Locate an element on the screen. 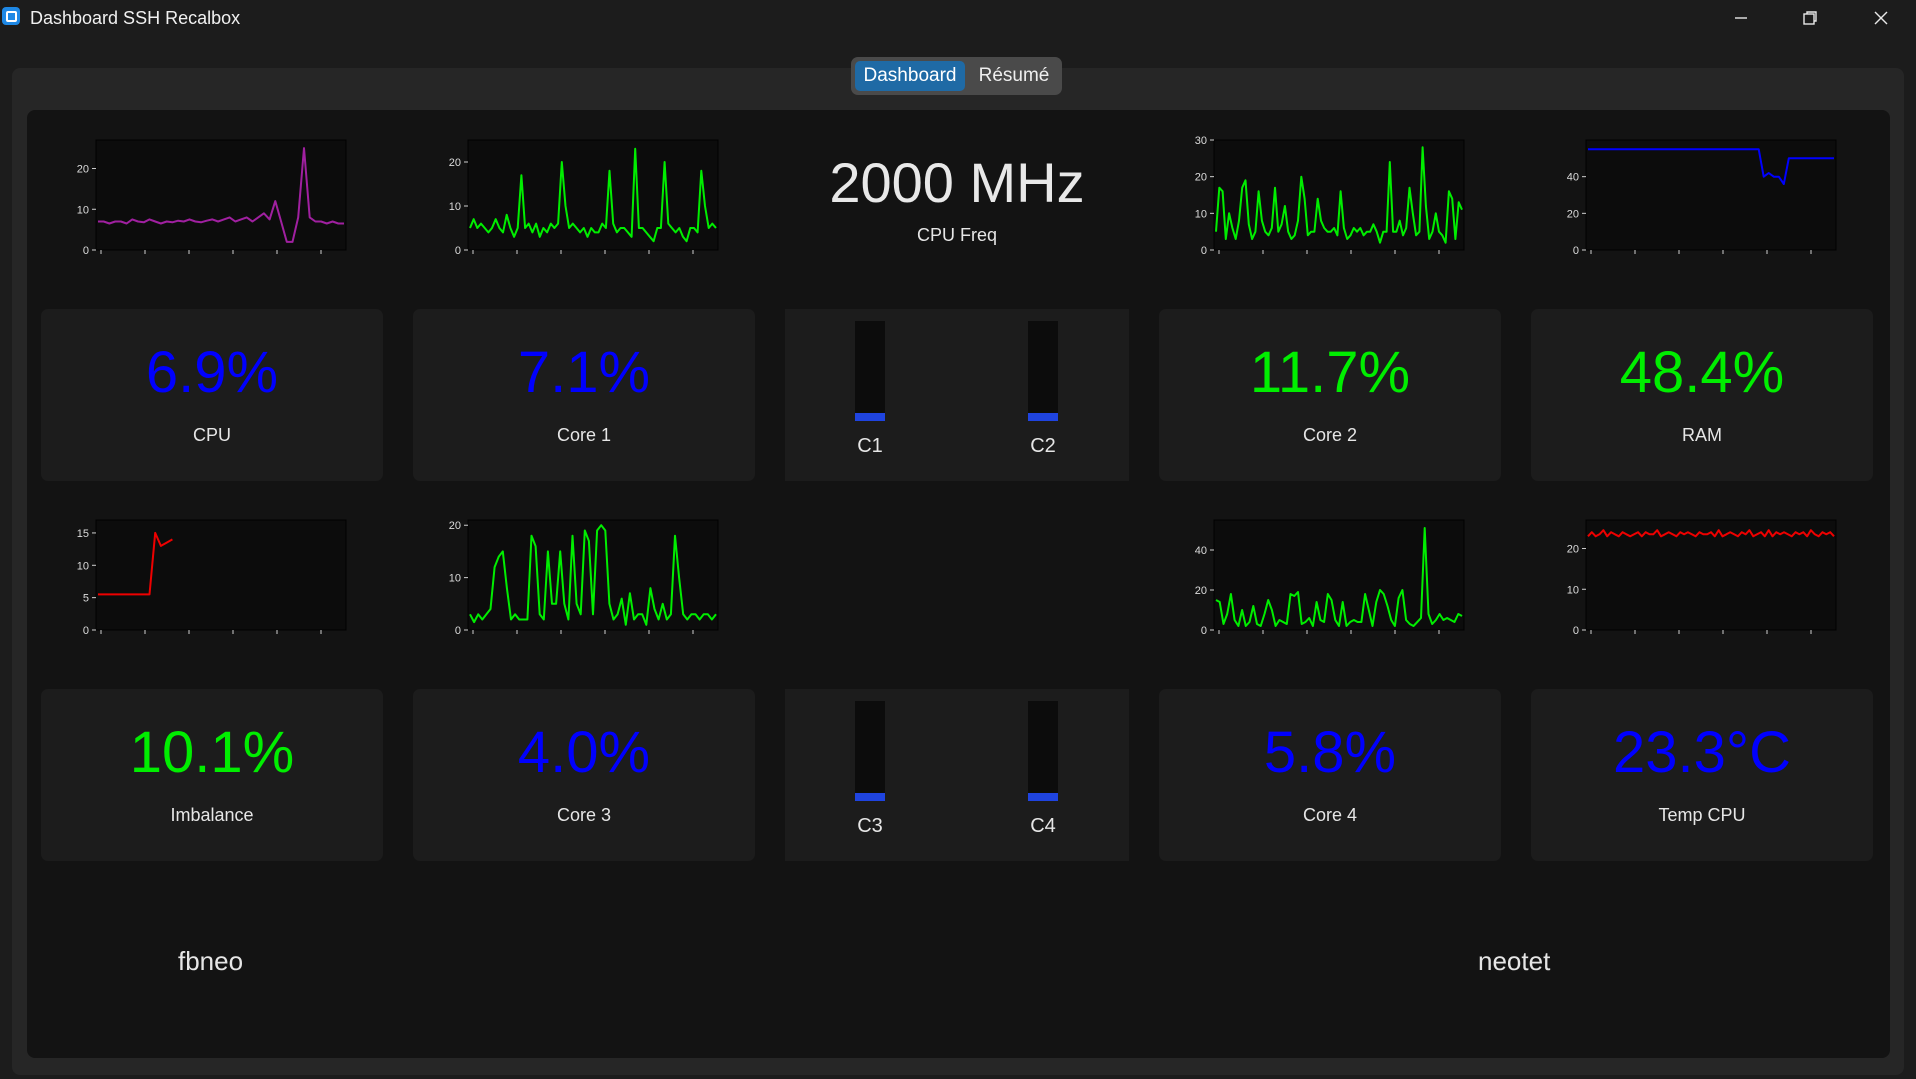  tab-bar: Dashboard Résumé is located at coordinates (956, 76).